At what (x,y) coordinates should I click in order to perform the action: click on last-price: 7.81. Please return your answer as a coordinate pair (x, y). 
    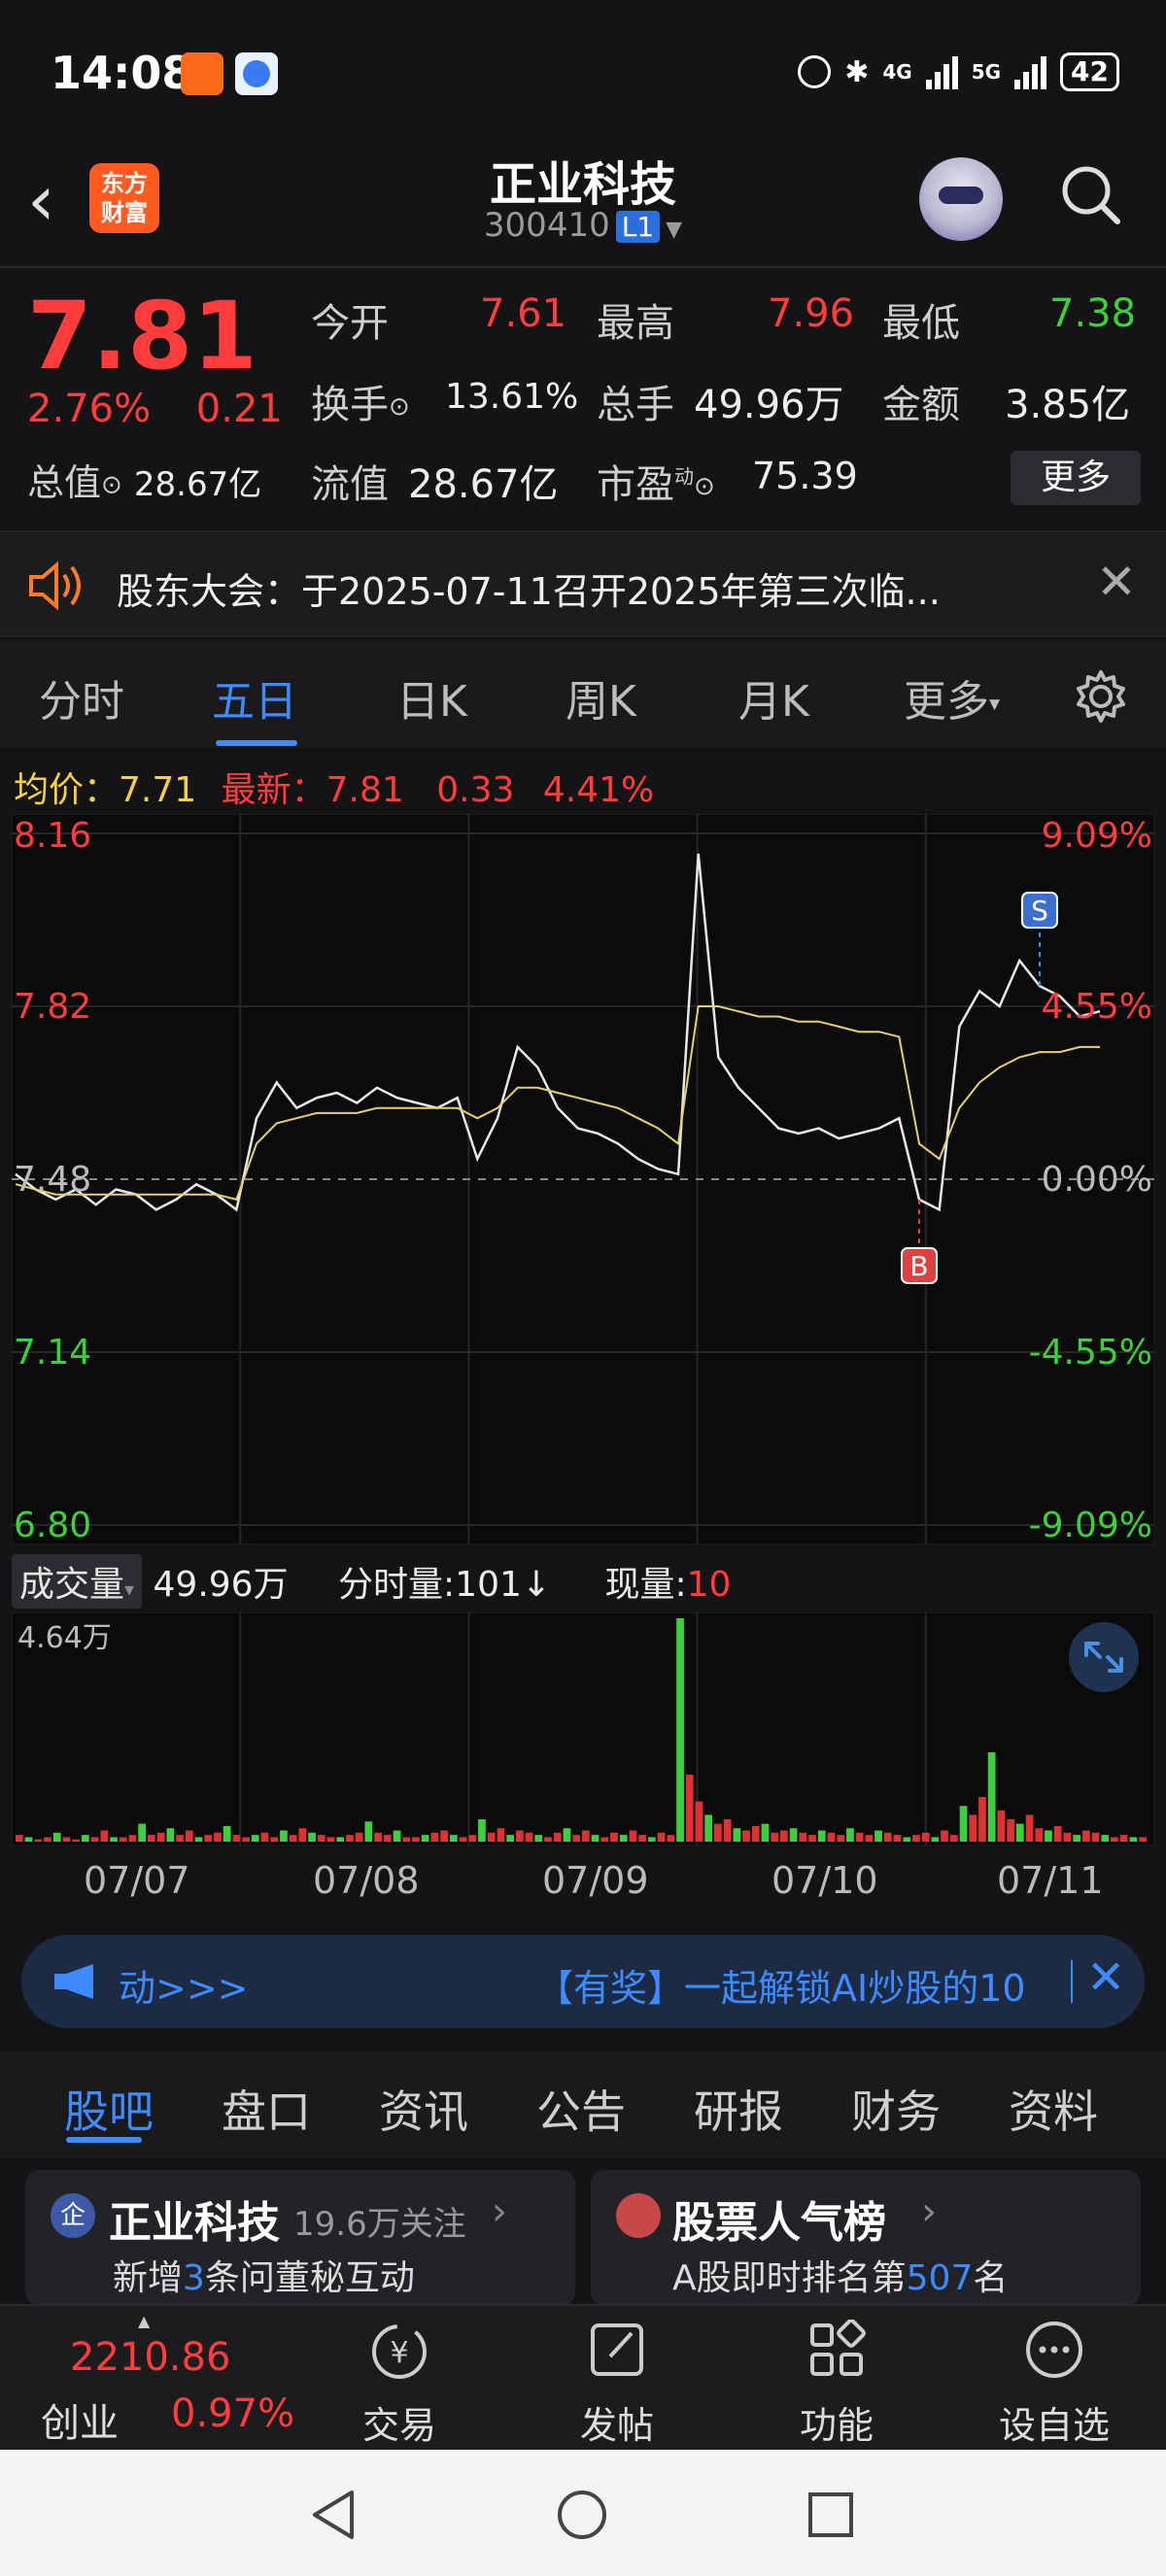
    Looking at the image, I should click on (142, 336).